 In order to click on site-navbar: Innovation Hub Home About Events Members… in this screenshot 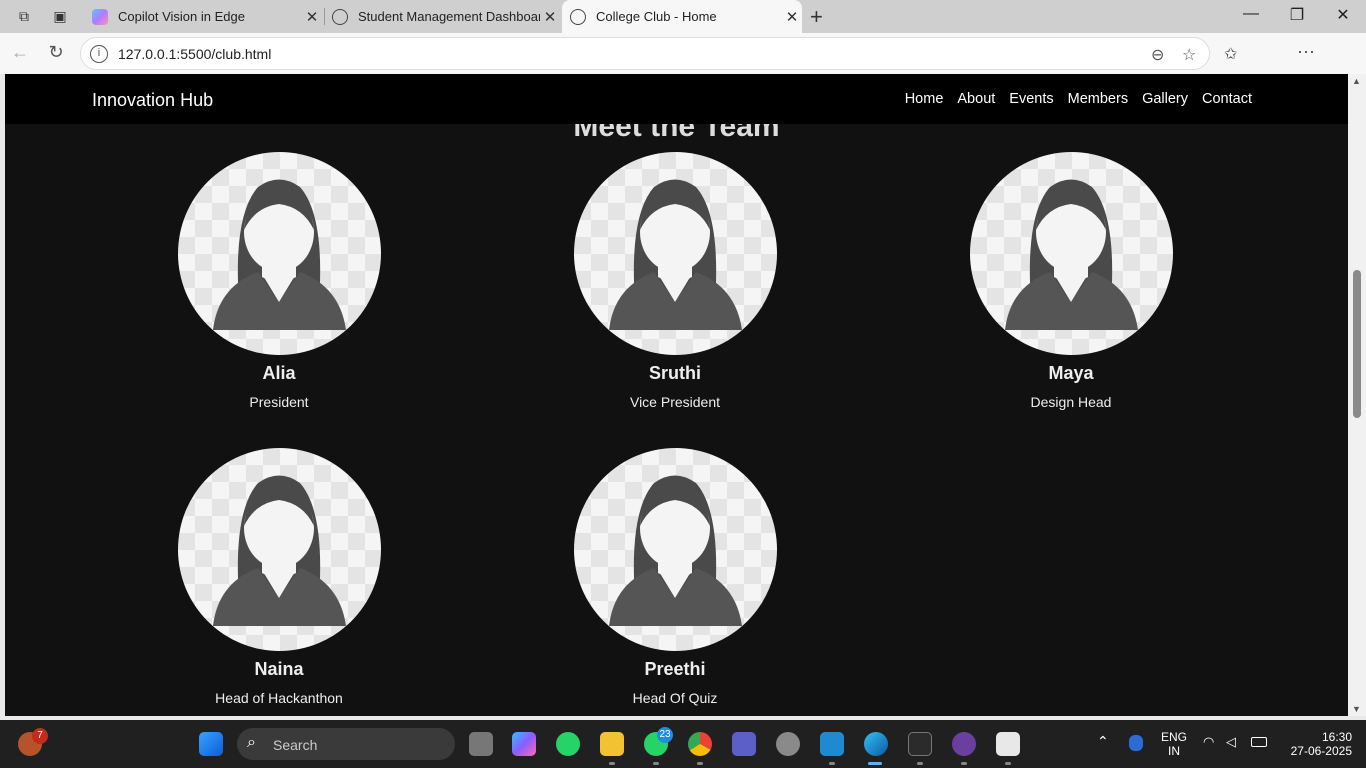, I will do `click(676, 99)`.